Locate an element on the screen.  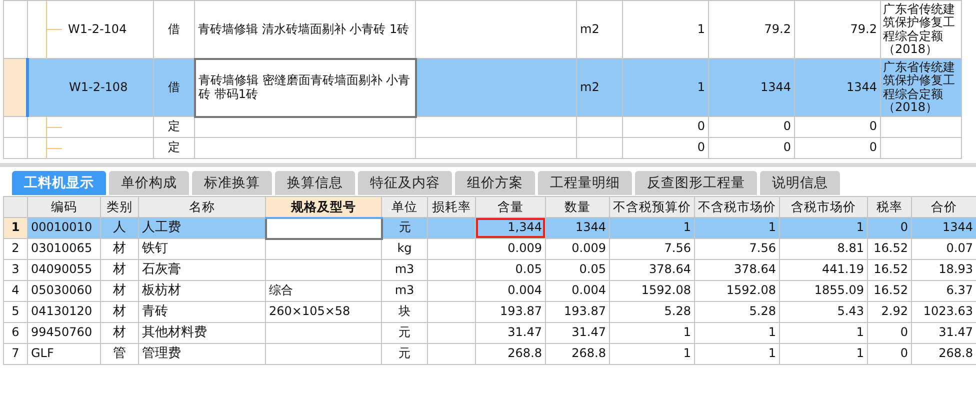
table-row: 5 04130120 材 青砖 260×105×58 块 193.87 193.87 5.28 5.28 5.43 2.92 1023.63 is located at coordinates (490, 312).